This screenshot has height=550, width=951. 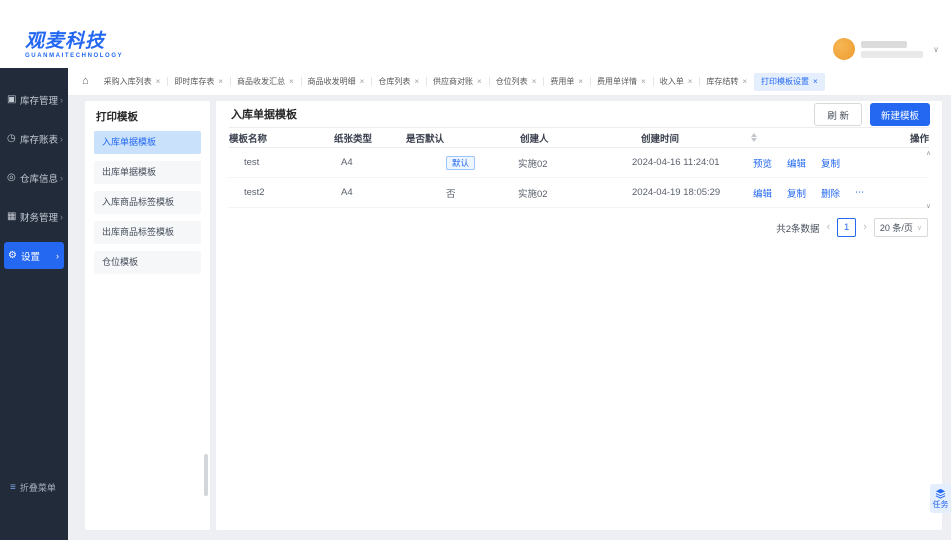 What do you see at coordinates (844, 49) in the screenshot?
I see `avatar` at bounding box center [844, 49].